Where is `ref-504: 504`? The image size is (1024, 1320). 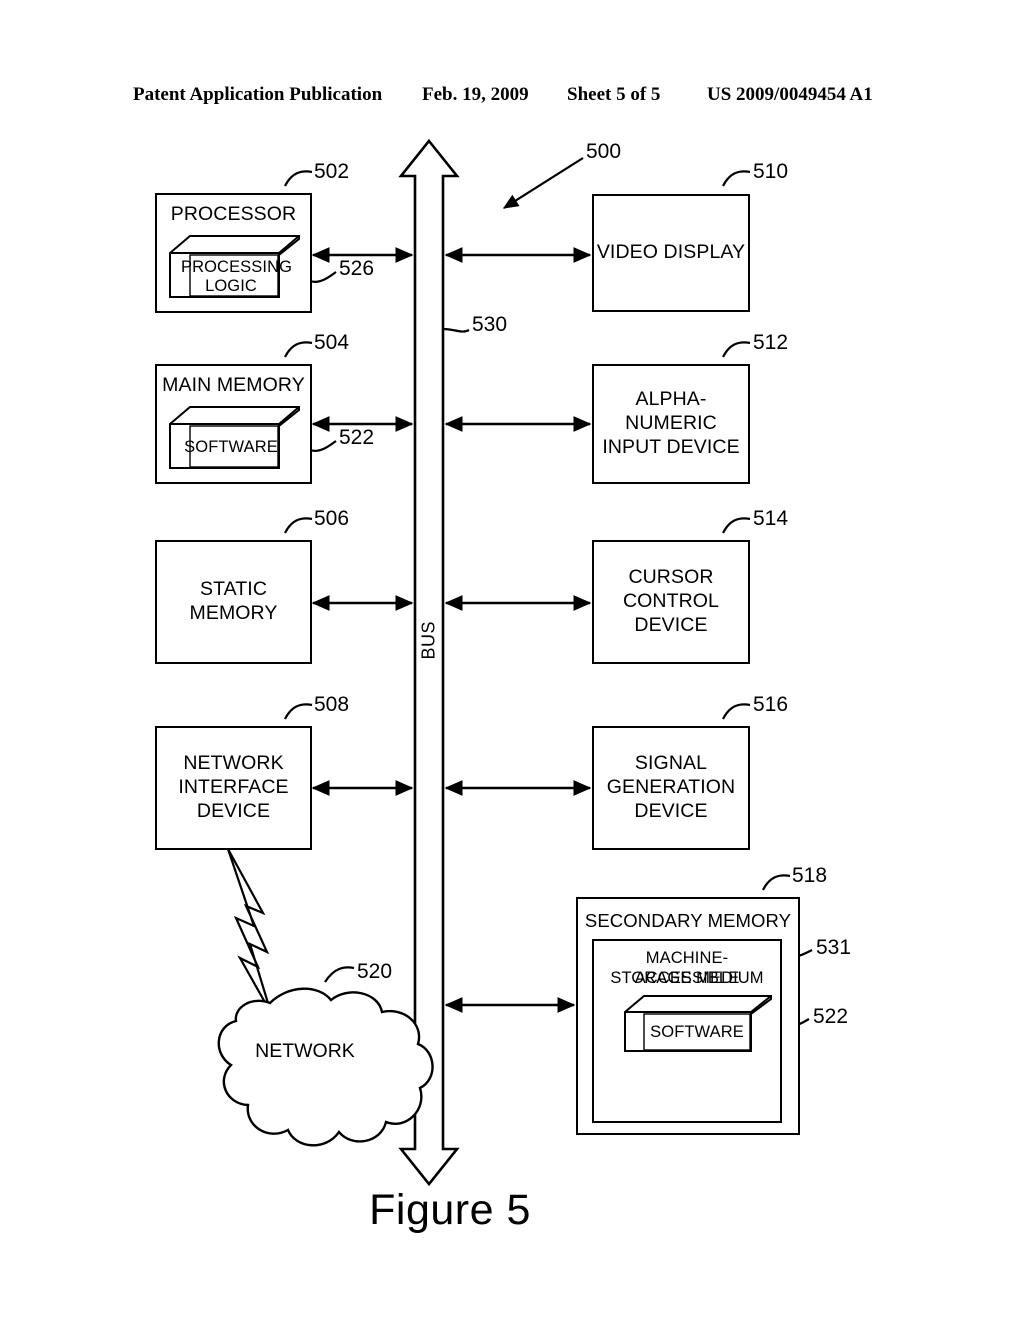 ref-504: 504 is located at coordinates (332, 342).